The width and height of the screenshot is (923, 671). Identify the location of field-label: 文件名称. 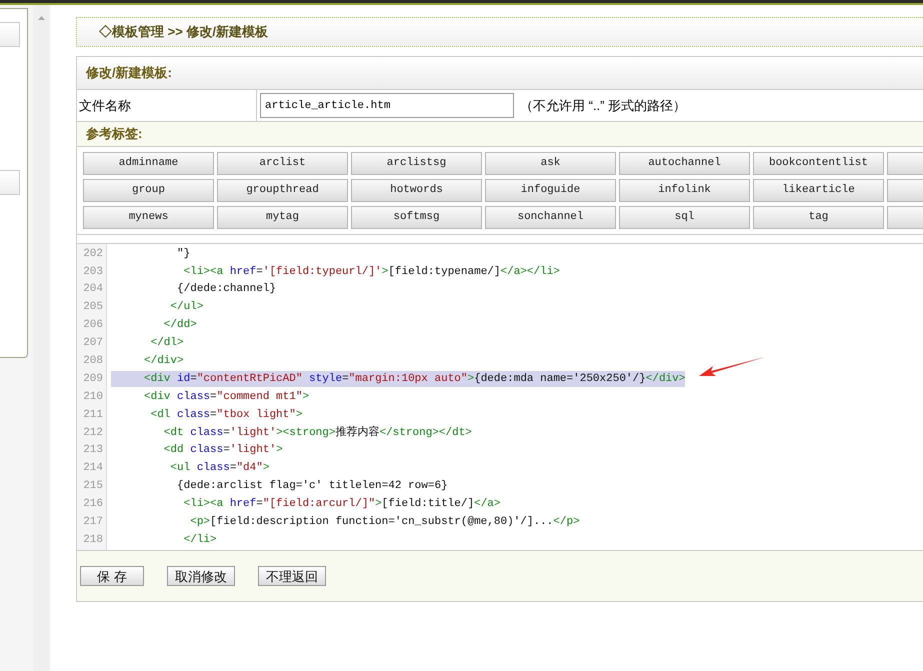
(105, 105).